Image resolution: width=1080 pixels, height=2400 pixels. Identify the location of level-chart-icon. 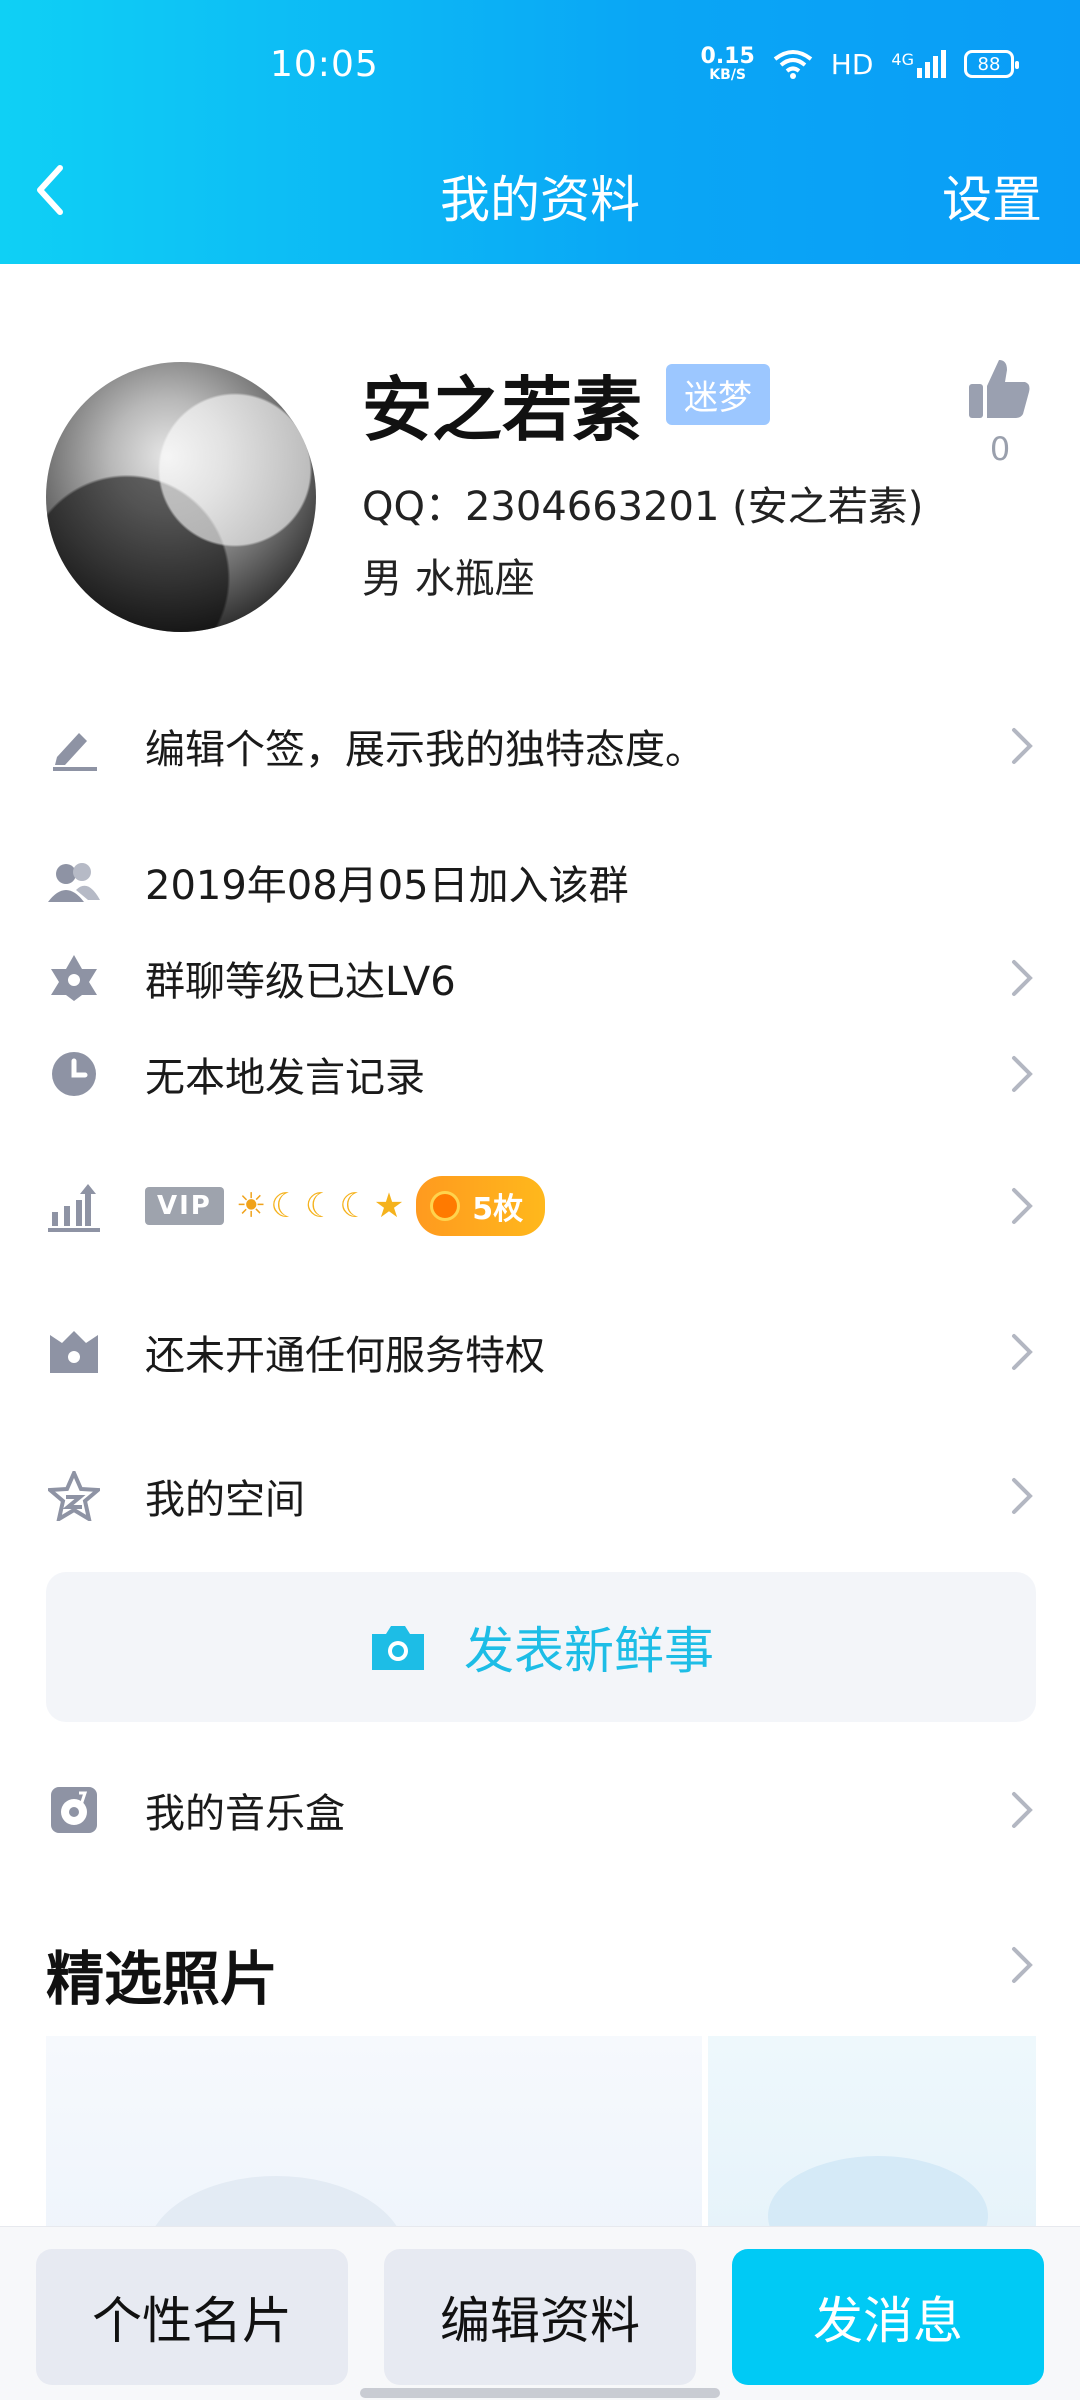
(74, 1206).